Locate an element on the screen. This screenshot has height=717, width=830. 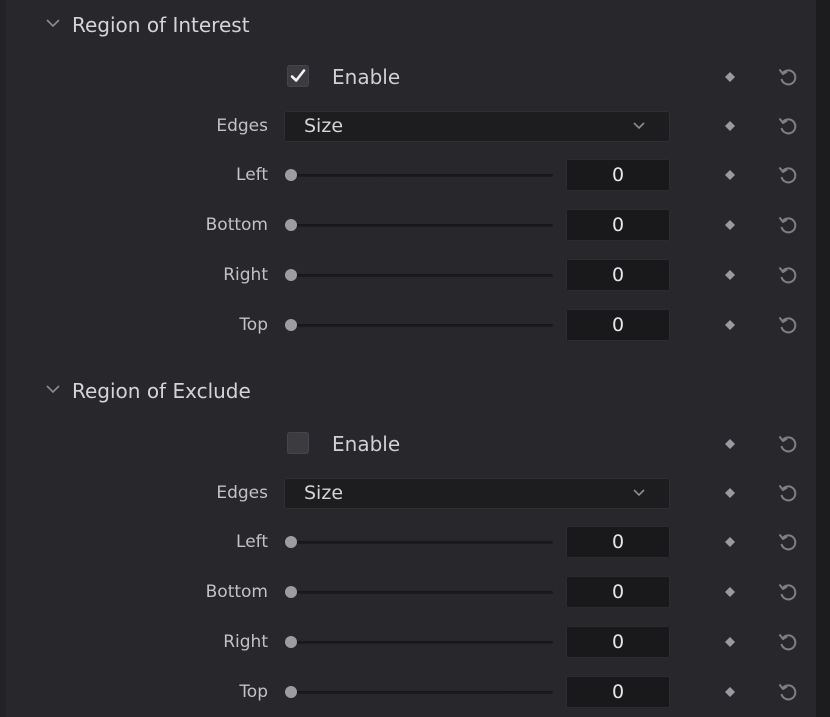
checkmark-icon is located at coordinates (298, 75).